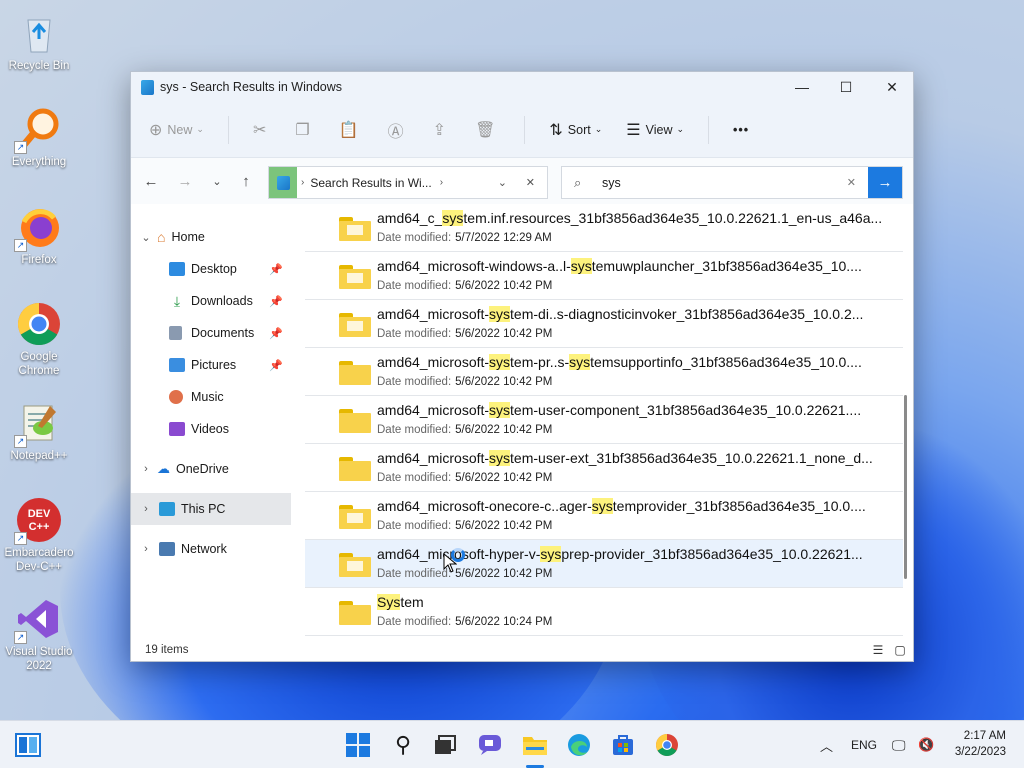 Image resolution: width=1024 pixels, height=768 pixels. What do you see at coordinates (512, 744) in the screenshot?
I see `taskbar: ⚲ ︿ ENG 🖵 🔇 2:17 AM 3/22/2023` at bounding box center [512, 744].